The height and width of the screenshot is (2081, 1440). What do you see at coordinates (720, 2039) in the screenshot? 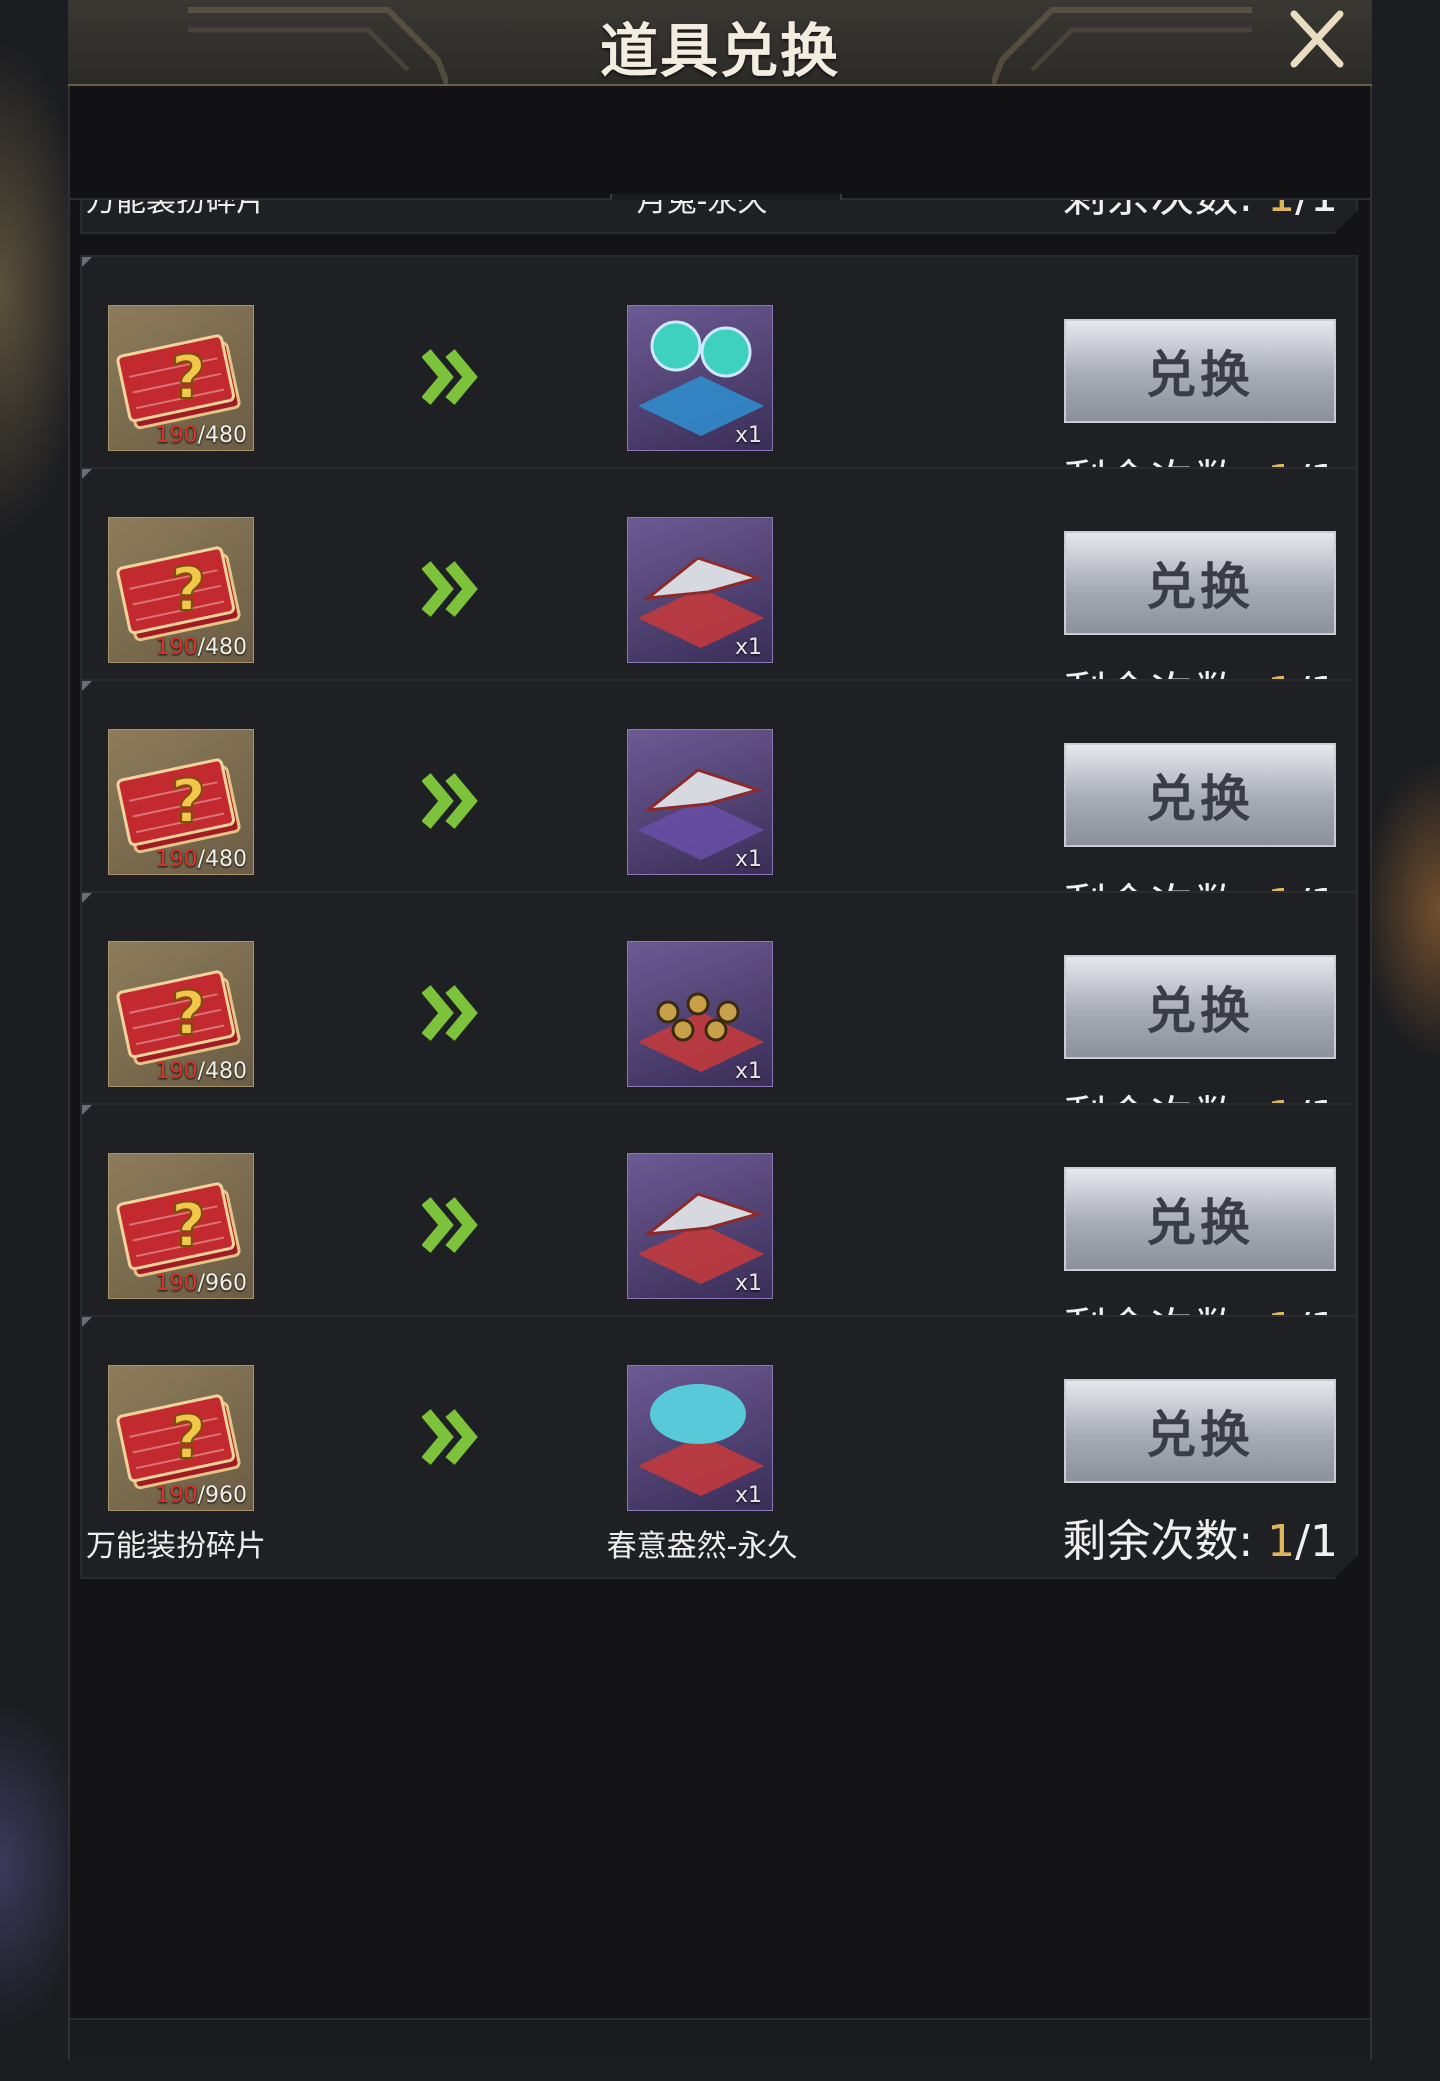
I see `panel-footer` at bounding box center [720, 2039].